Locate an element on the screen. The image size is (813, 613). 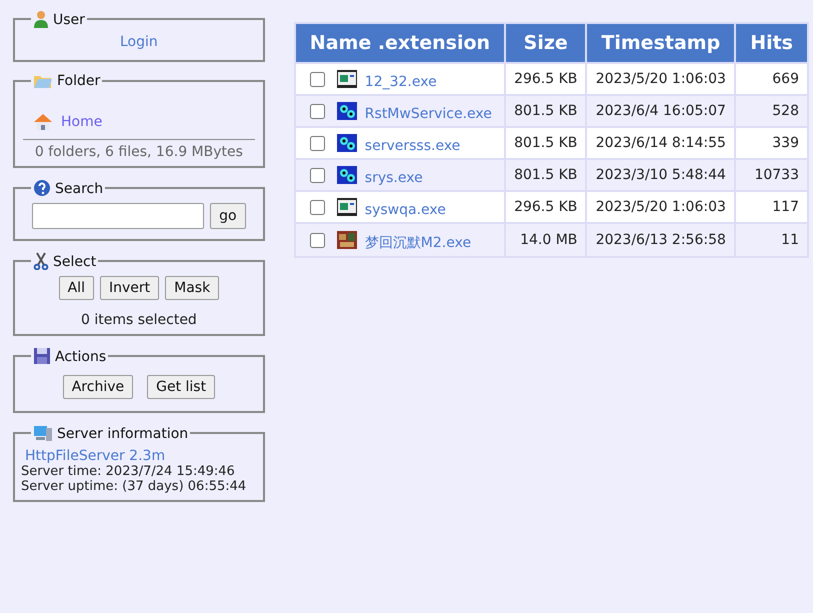
folder-summary: 0 folders, 6 files, 16.9 MBytes is located at coordinates (139, 152).